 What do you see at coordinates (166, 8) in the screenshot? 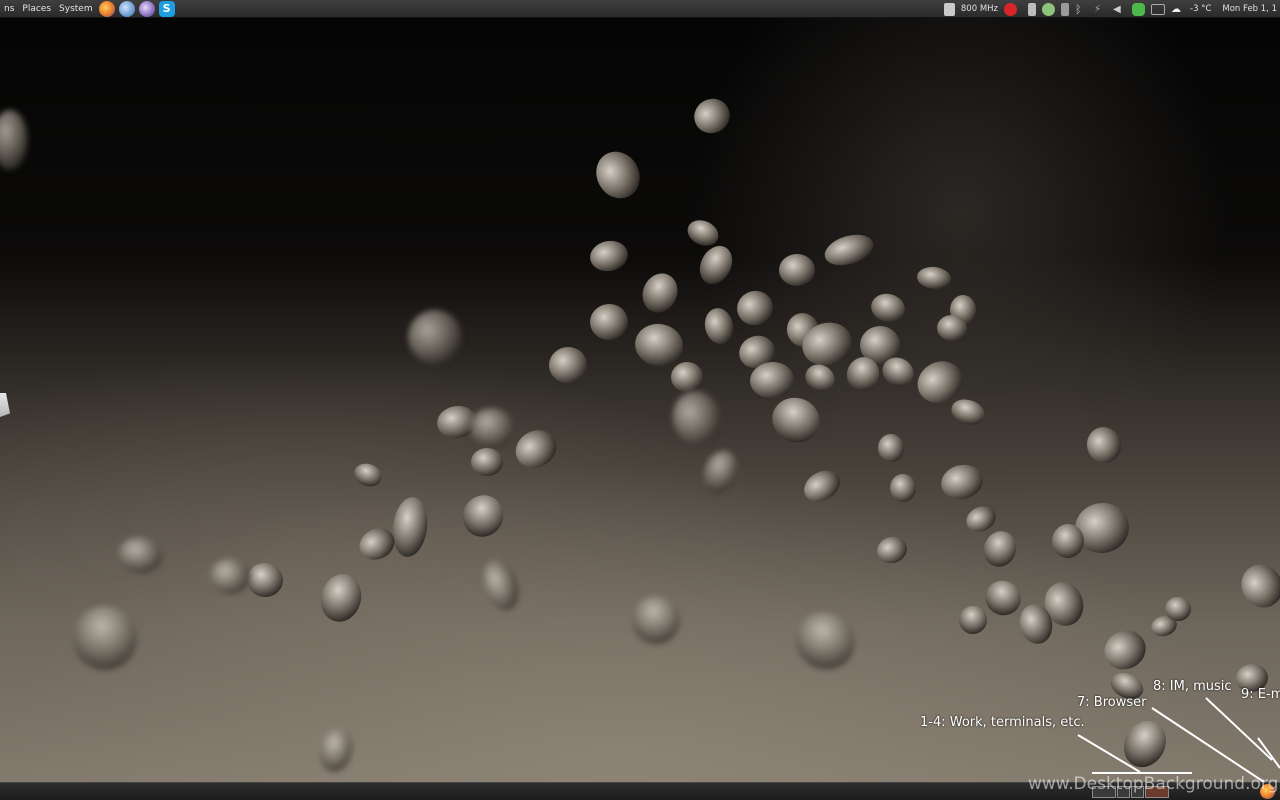
I see `skype-icon: S` at bounding box center [166, 8].